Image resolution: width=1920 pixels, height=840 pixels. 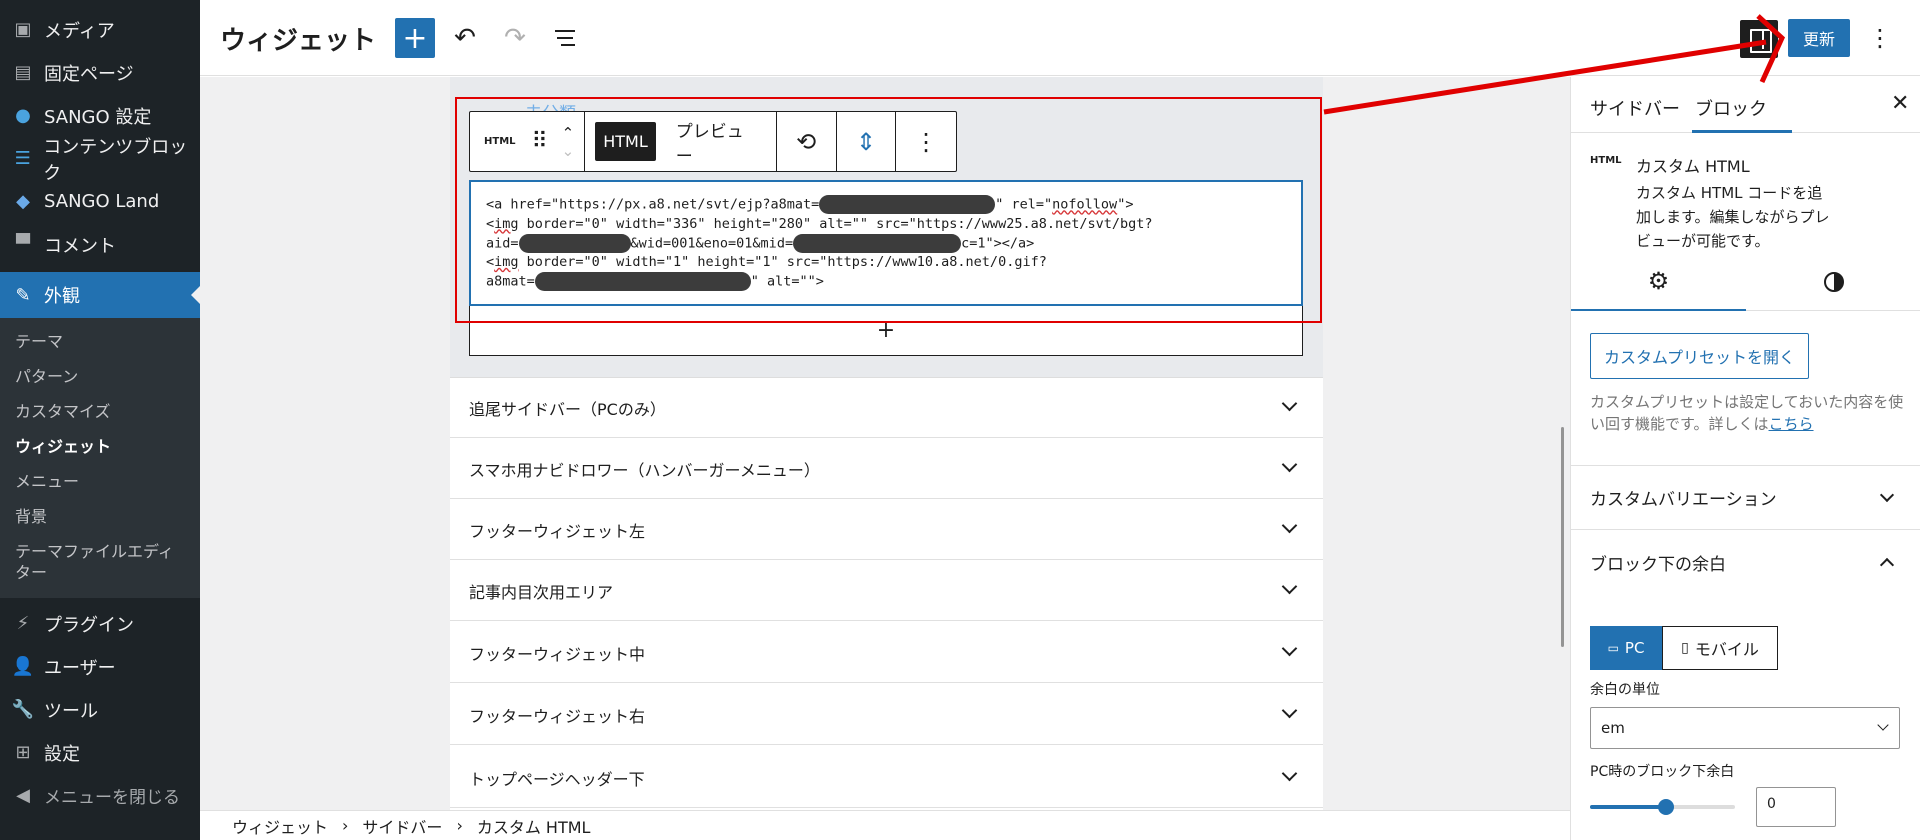 I want to click on menu-item-pages: ▤ 固定ページ, so click(x=100, y=72).